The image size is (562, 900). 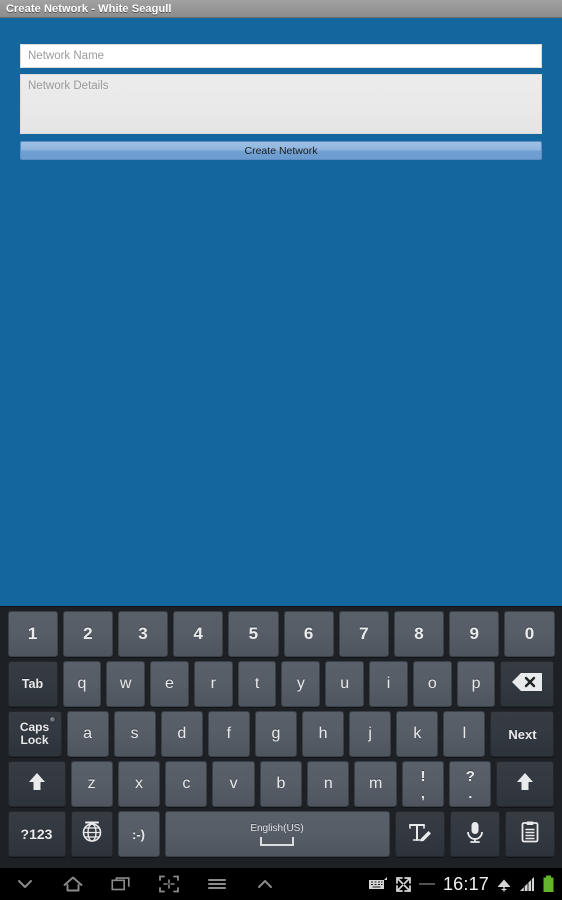 I want to click on key-m: m, so click(x=375, y=784).